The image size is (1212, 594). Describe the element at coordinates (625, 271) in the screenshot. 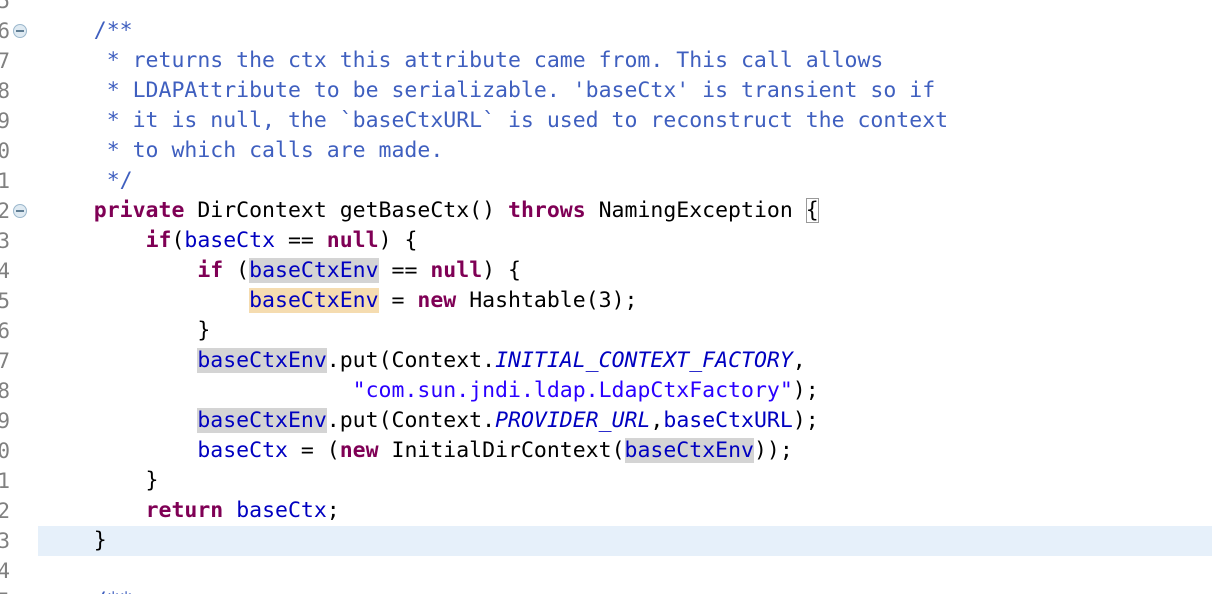

I see `code-line: if (baseCtxEnv == null) {` at that location.